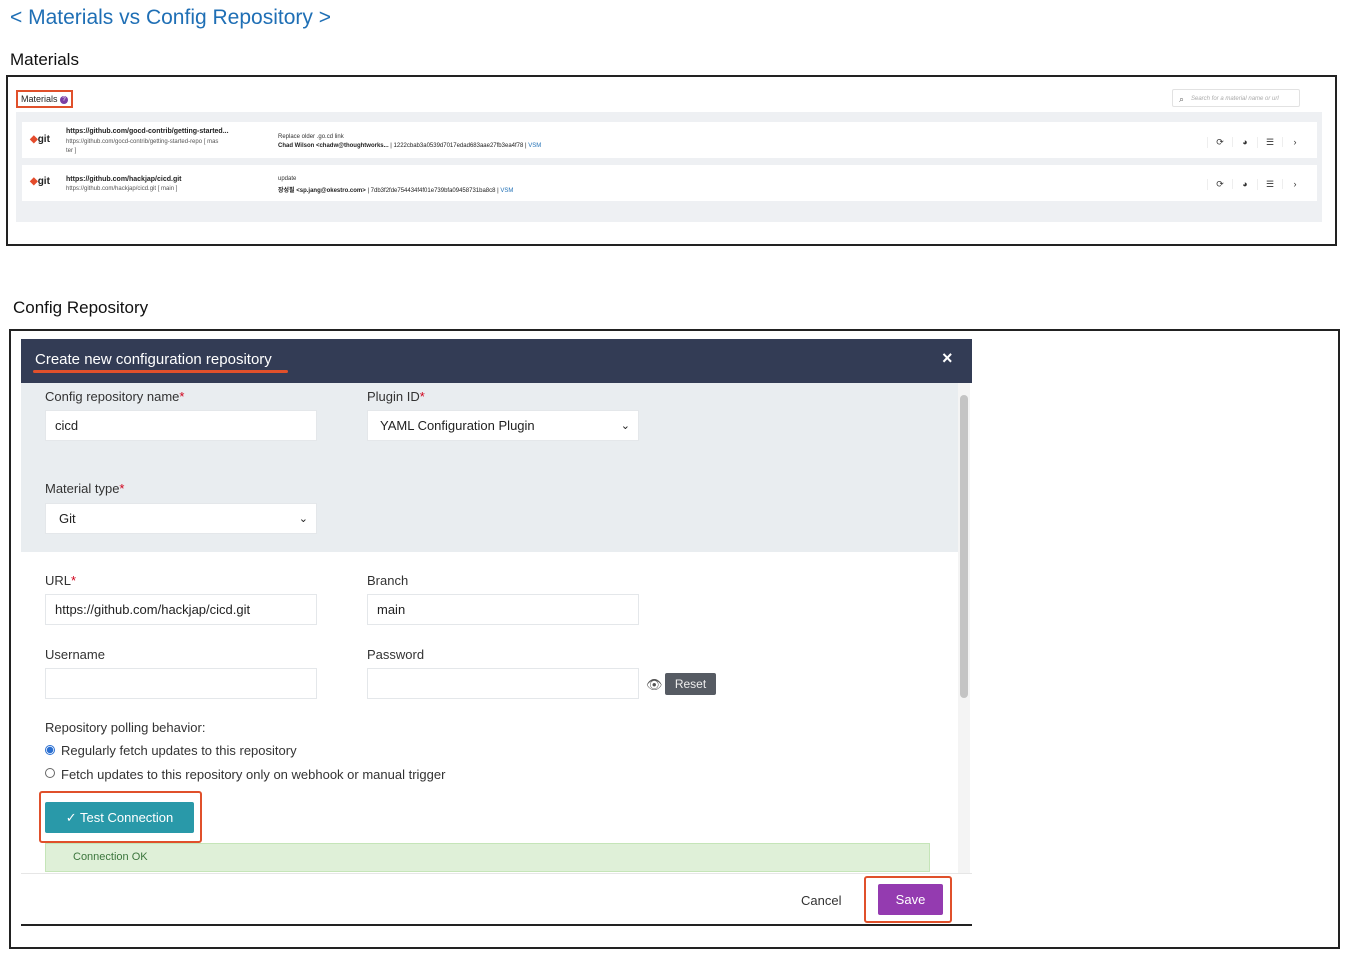 The image size is (1353, 964). I want to click on plugin-id-label: Plugin ID*, so click(396, 396).